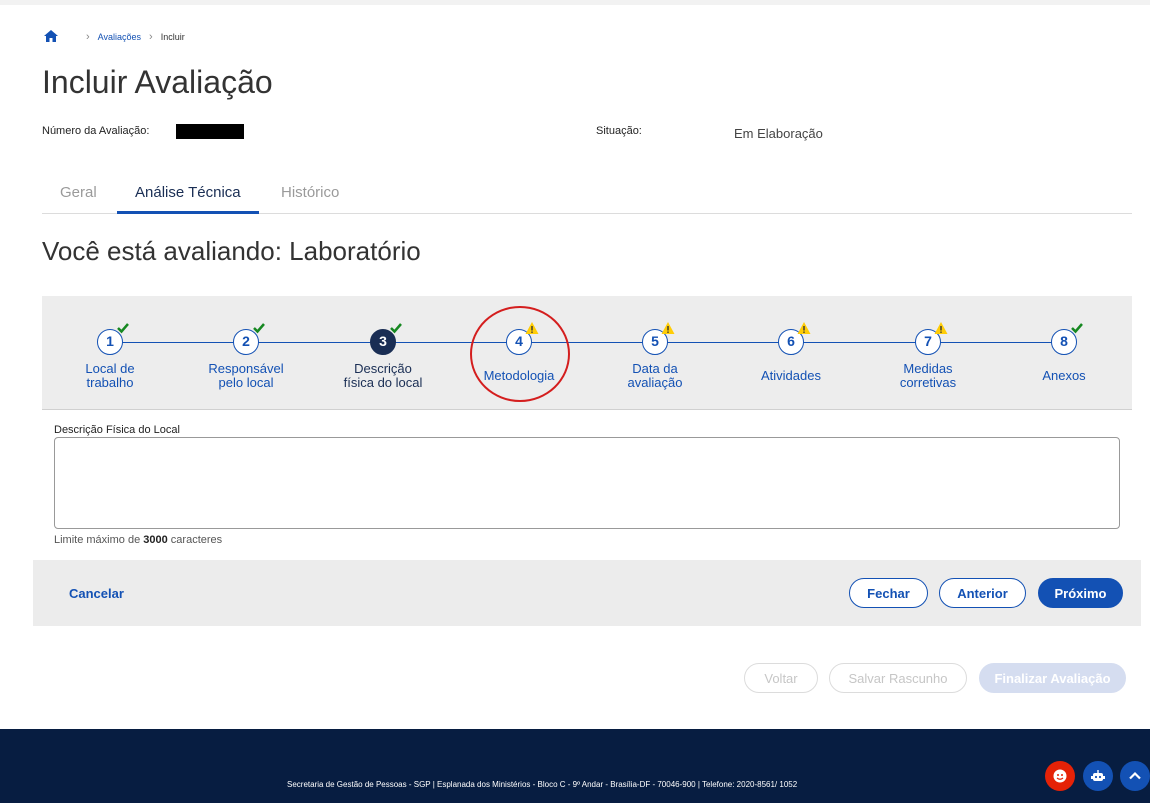 The width and height of the screenshot is (1150, 803). I want to click on breadcrumb: › Avaliações › Incluir, so click(114, 37).